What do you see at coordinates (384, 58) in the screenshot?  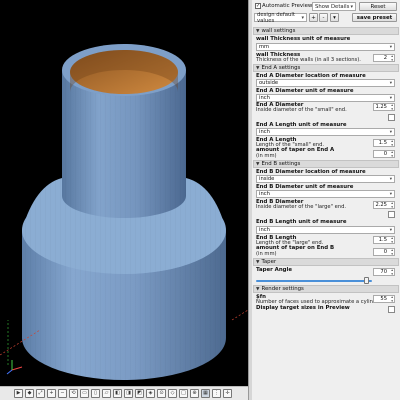 I see `wall-thickness-spinbox: 2 ▴ ▾` at bounding box center [384, 58].